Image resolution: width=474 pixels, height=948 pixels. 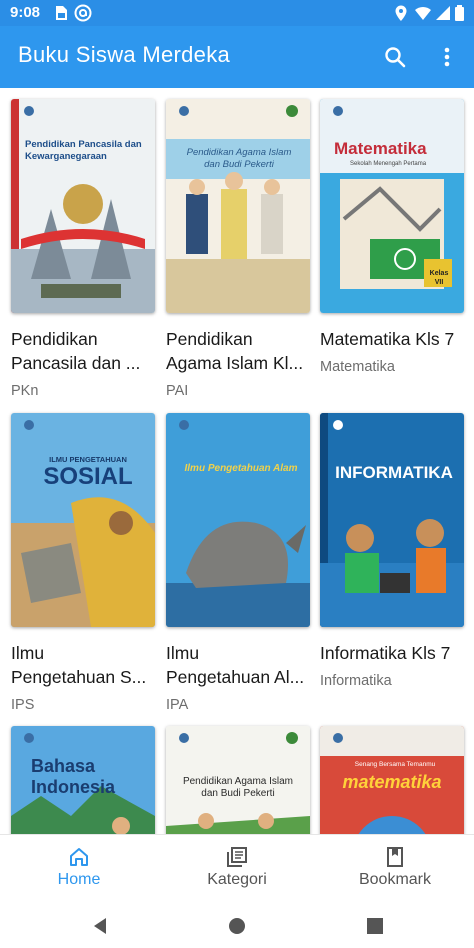 What do you see at coordinates (124, 54) in the screenshot?
I see `app-title: Buku Siswa Merdeka` at bounding box center [124, 54].